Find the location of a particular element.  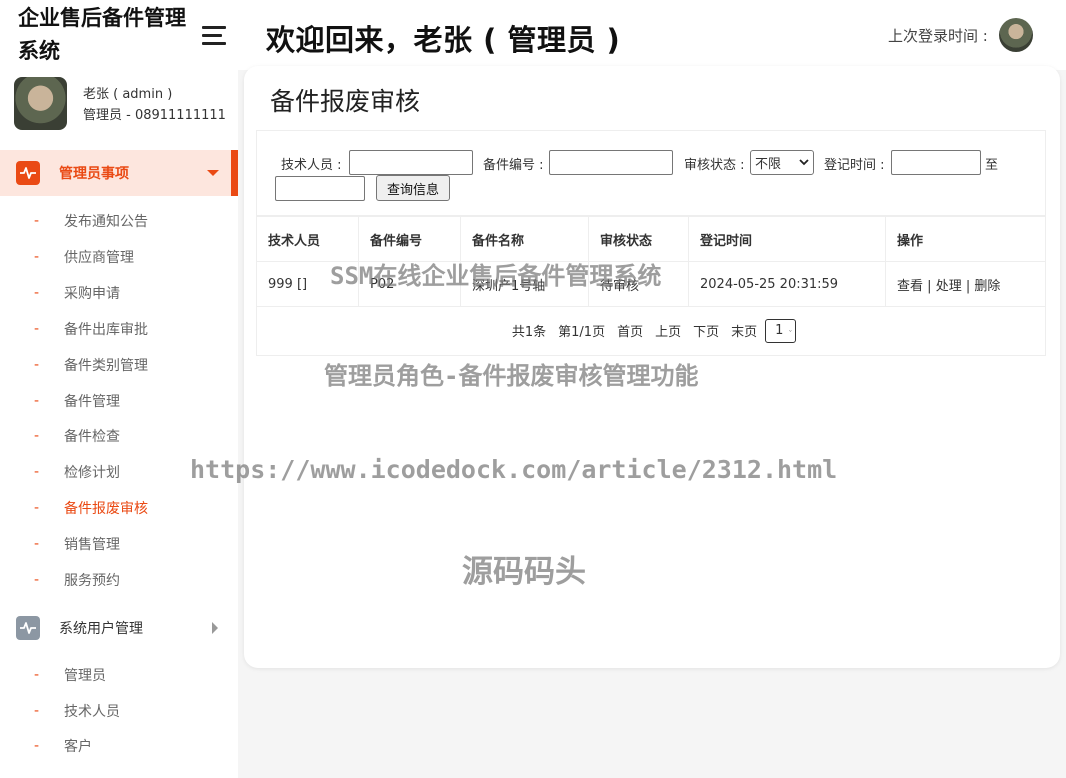

date-from-input is located at coordinates (936, 162).